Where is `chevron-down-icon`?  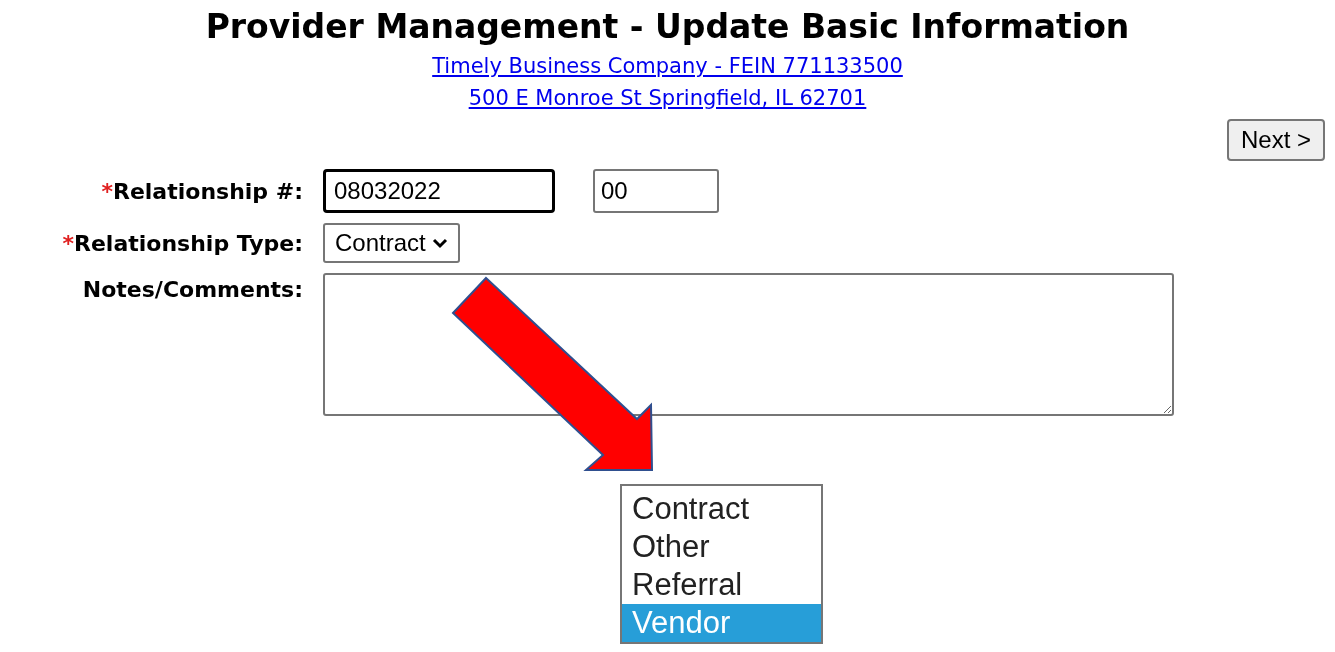
chevron-down-icon is located at coordinates (439, 243).